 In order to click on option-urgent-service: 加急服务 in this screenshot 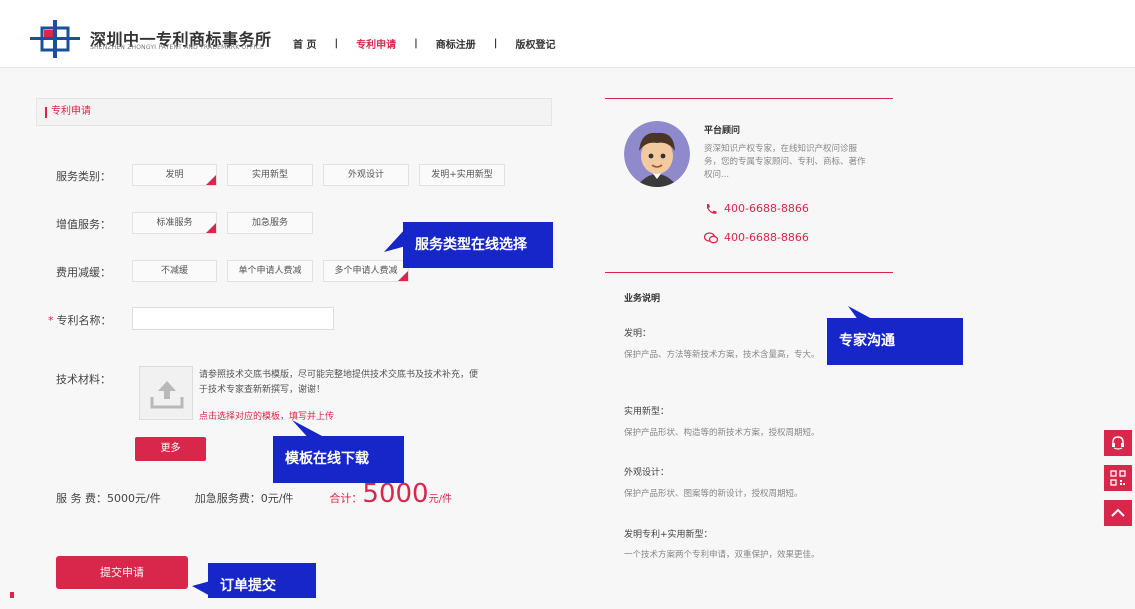, I will do `click(270, 223)`.